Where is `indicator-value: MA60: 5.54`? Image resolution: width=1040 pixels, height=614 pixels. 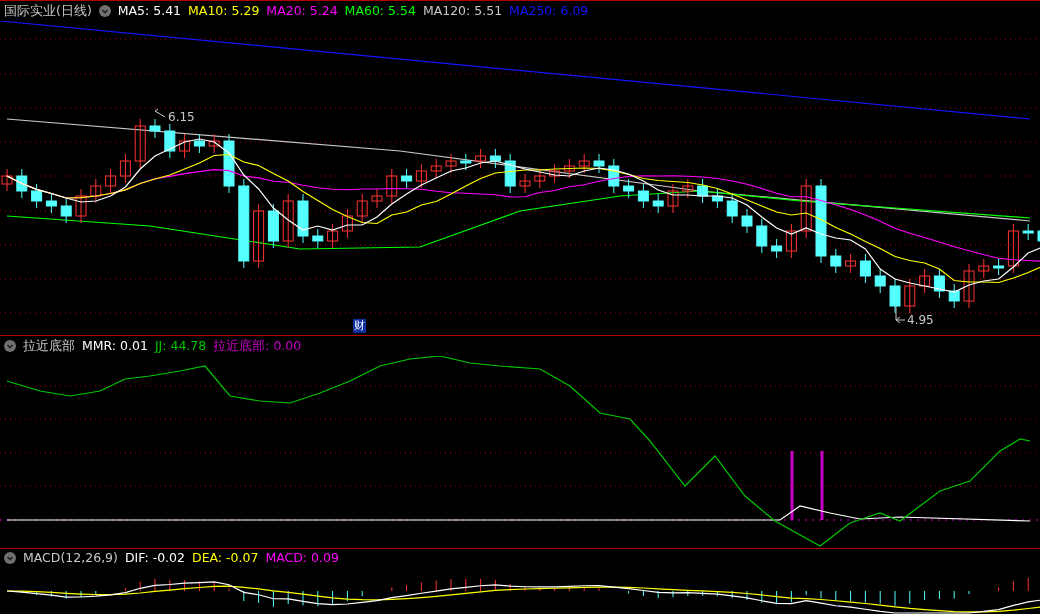 indicator-value: MA60: 5.54 is located at coordinates (380, 10).